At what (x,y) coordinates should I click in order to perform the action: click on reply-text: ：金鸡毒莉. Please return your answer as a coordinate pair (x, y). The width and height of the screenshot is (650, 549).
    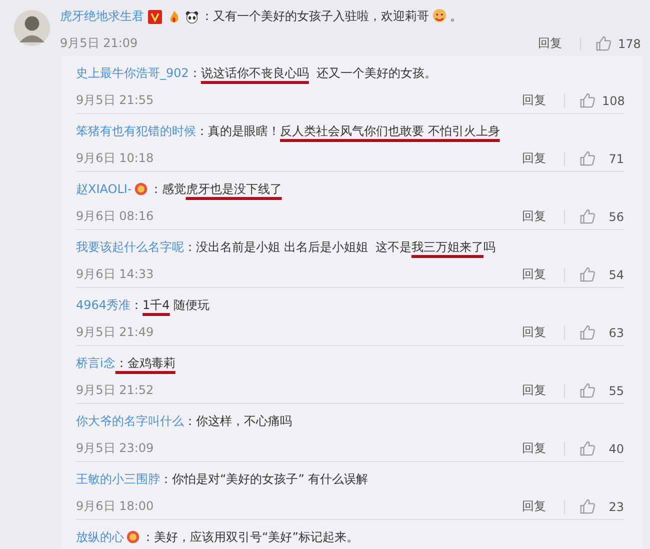
    Looking at the image, I should click on (145, 363).